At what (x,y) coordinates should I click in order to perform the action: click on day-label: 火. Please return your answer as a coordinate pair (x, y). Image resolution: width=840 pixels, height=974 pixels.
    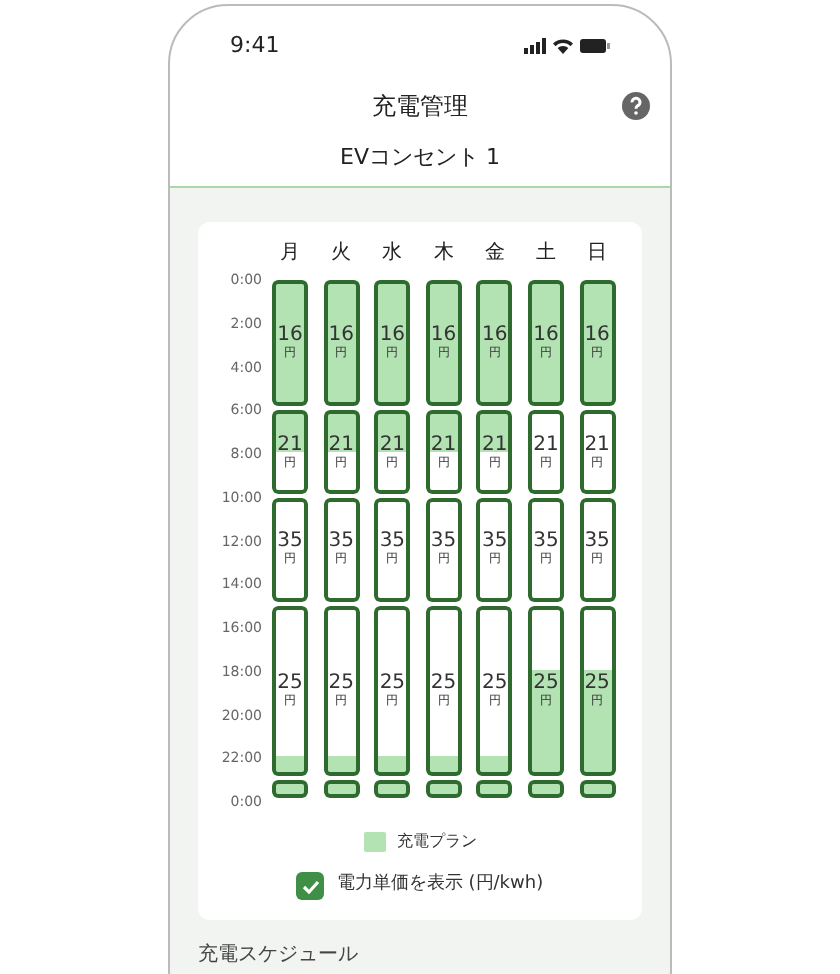
    Looking at the image, I should click on (341, 253).